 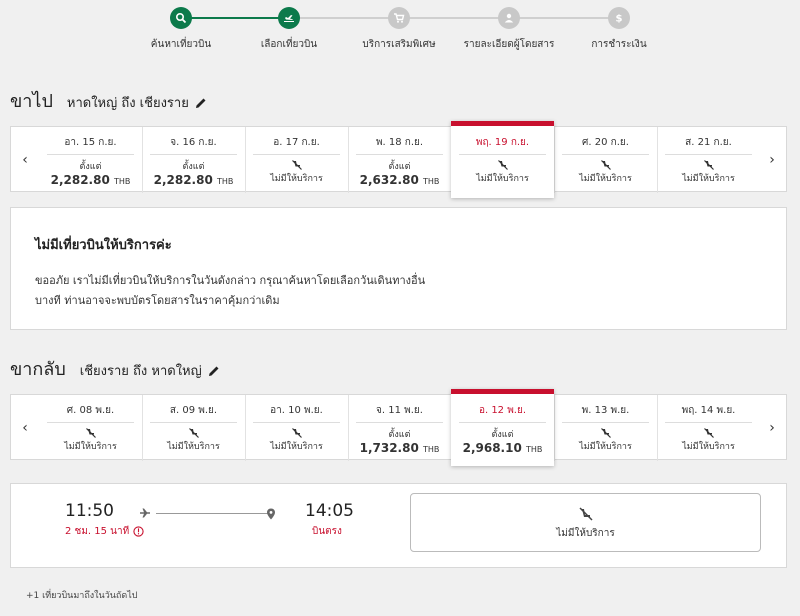 What do you see at coordinates (399, 413) in the screenshot?
I see `date-label: จ. 11 พ.ย.` at bounding box center [399, 413].